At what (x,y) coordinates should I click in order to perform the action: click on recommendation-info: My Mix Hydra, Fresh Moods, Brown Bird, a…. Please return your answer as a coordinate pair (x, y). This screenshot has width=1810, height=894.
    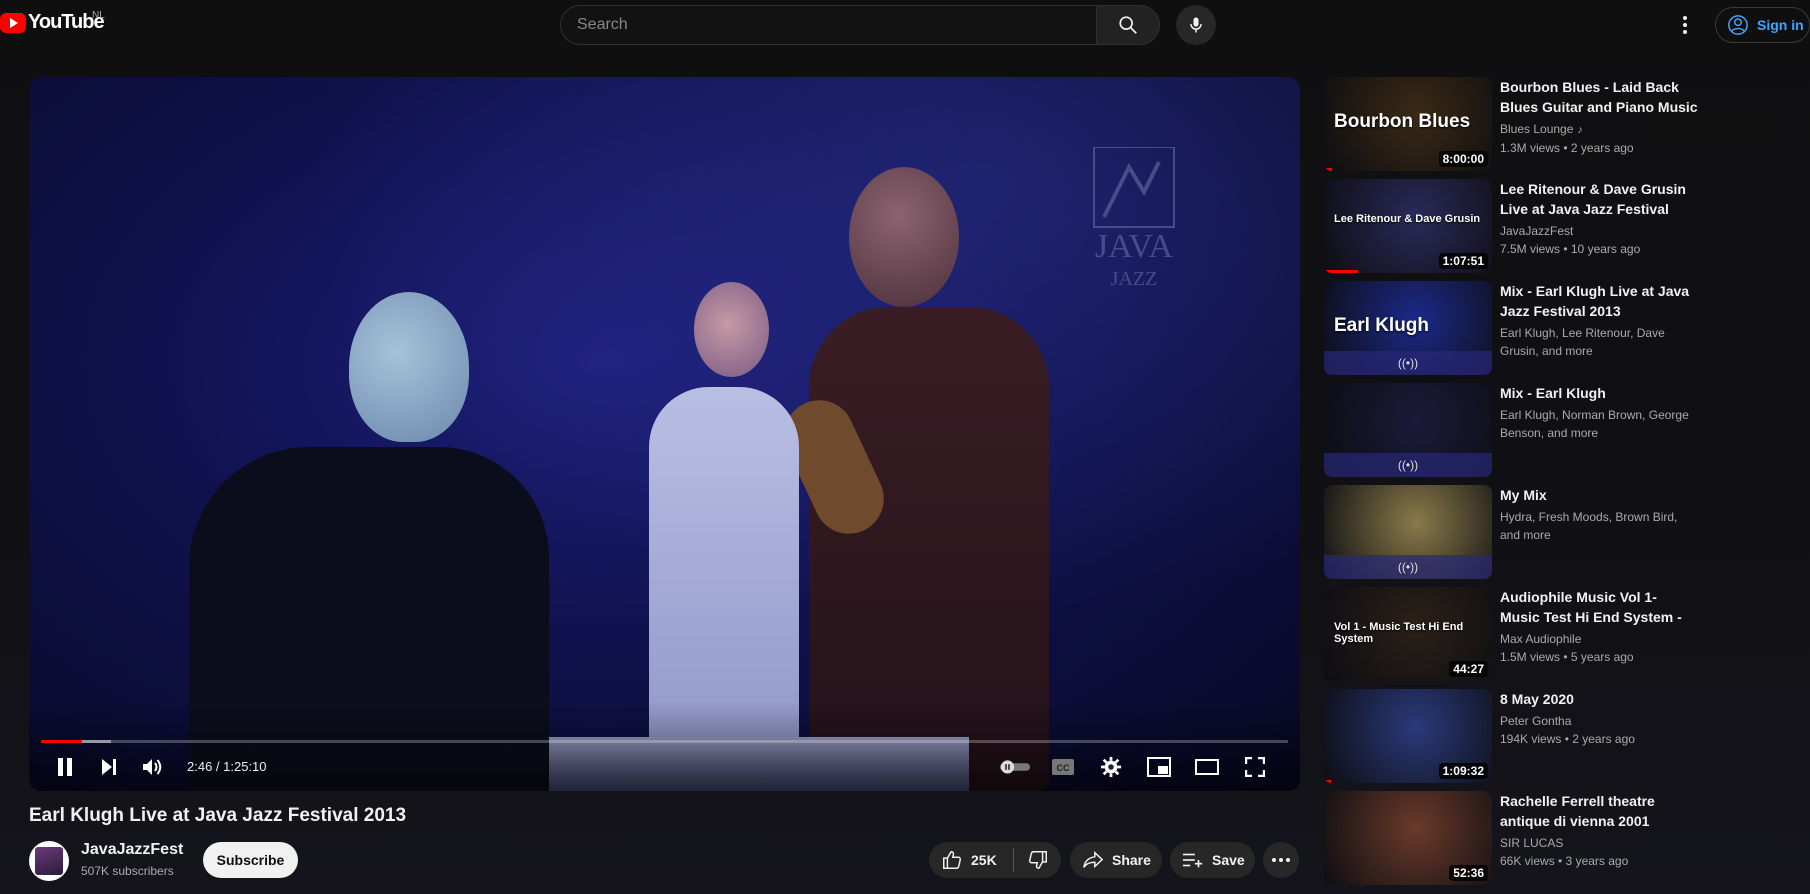
    Looking at the image, I should click on (1600, 514).